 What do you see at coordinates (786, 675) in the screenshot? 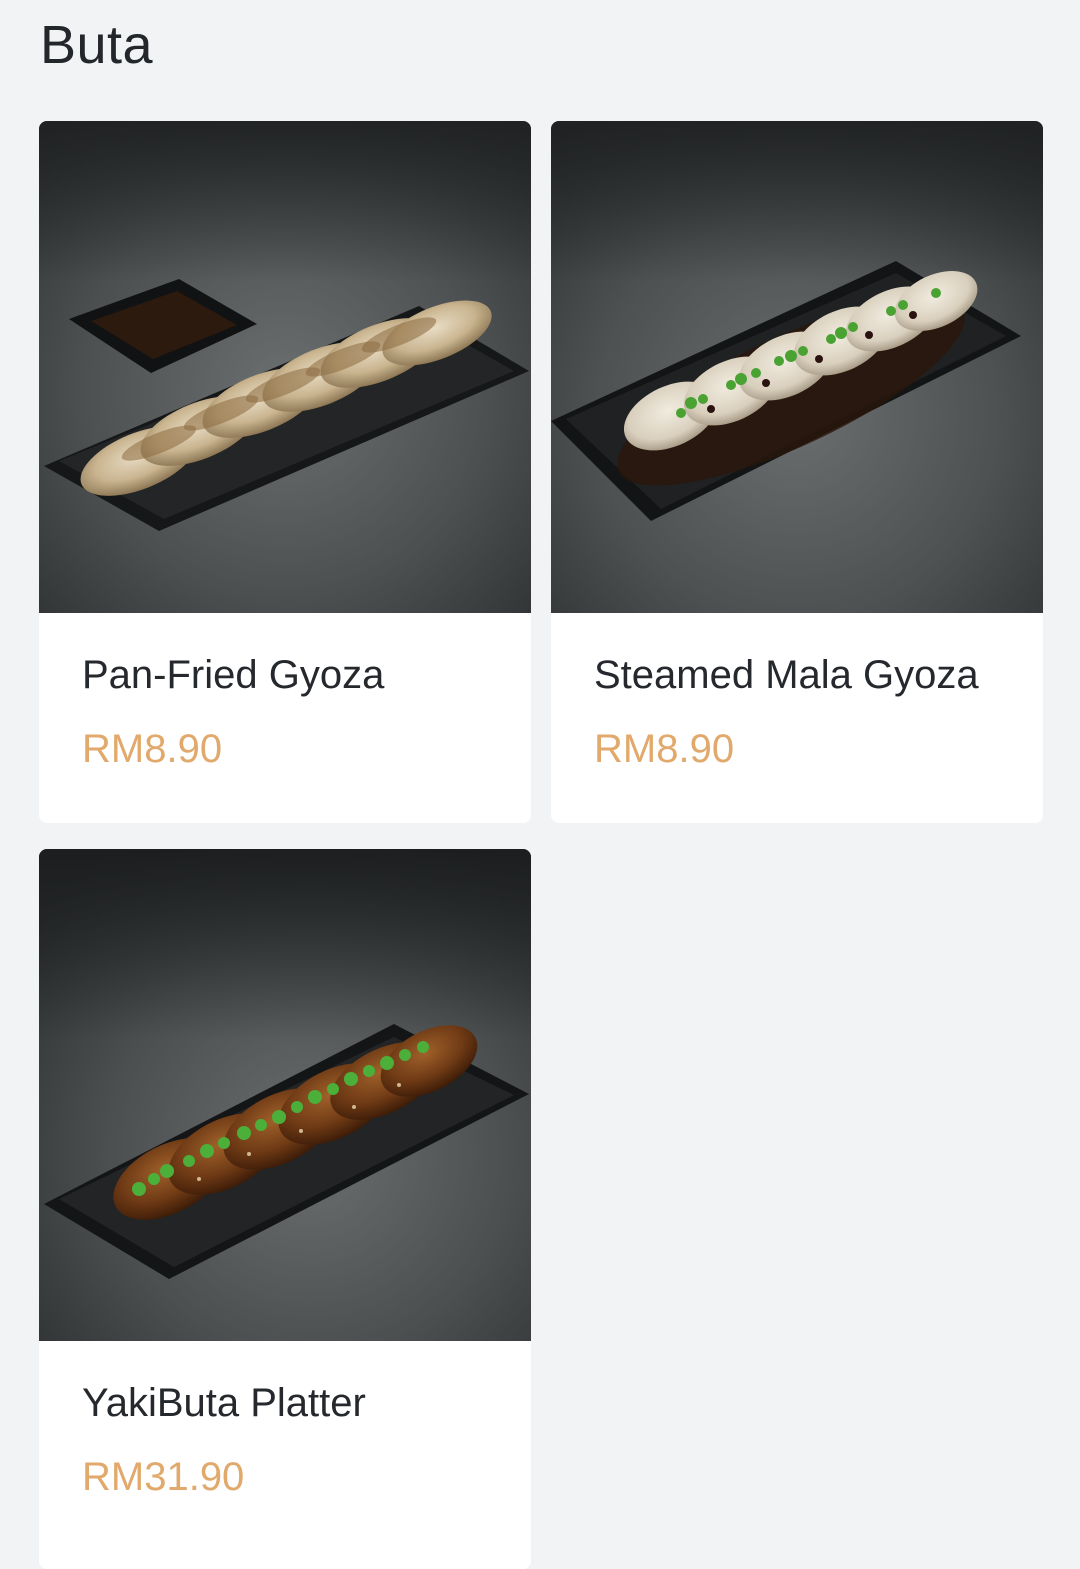
I see `item-name: Steamed Mala Gyoza` at bounding box center [786, 675].